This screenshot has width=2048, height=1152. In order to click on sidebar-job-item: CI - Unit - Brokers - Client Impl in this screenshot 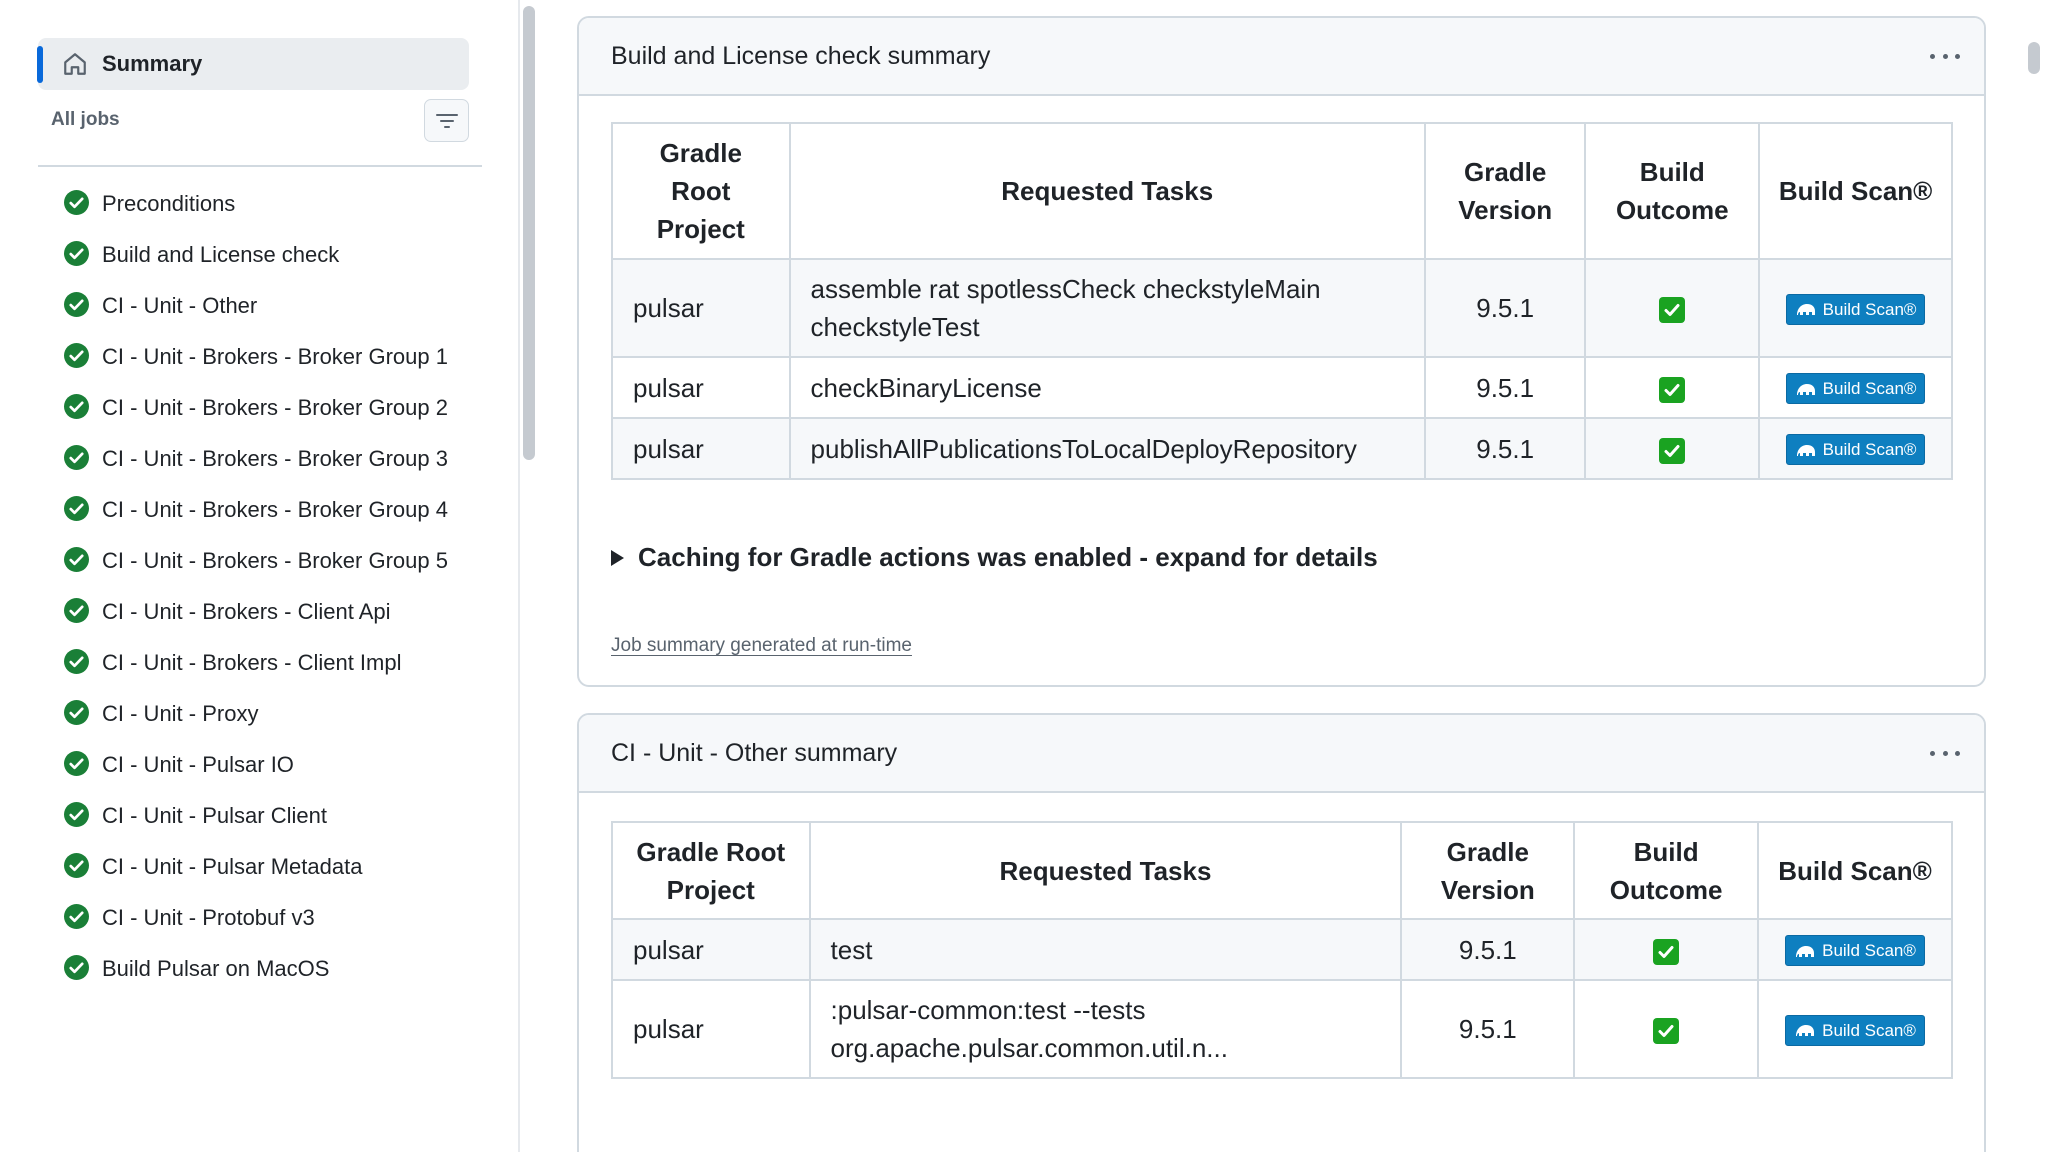, I will do `click(262, 663)`.